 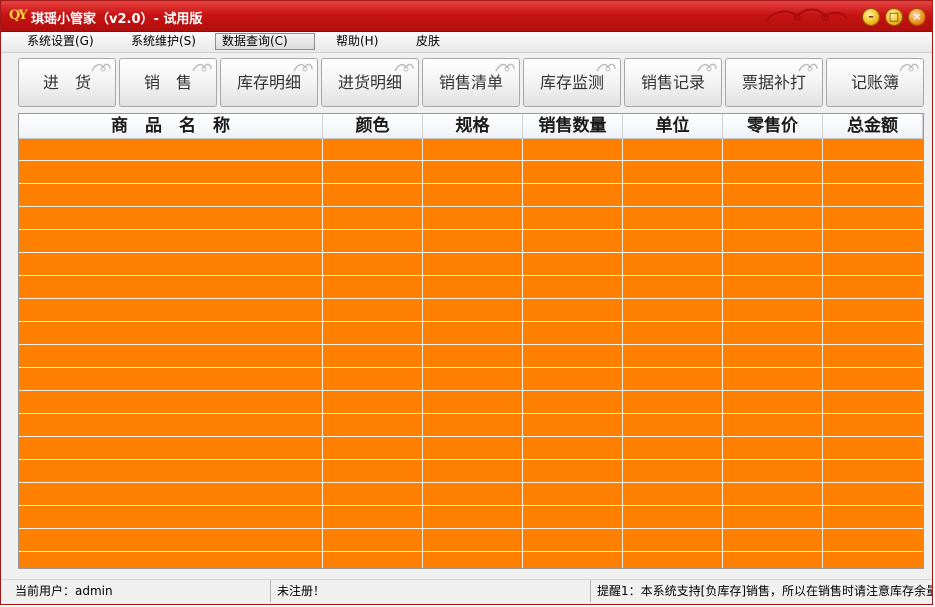 I want to click on sales-button: 销 售, so click(x=168, y=82).